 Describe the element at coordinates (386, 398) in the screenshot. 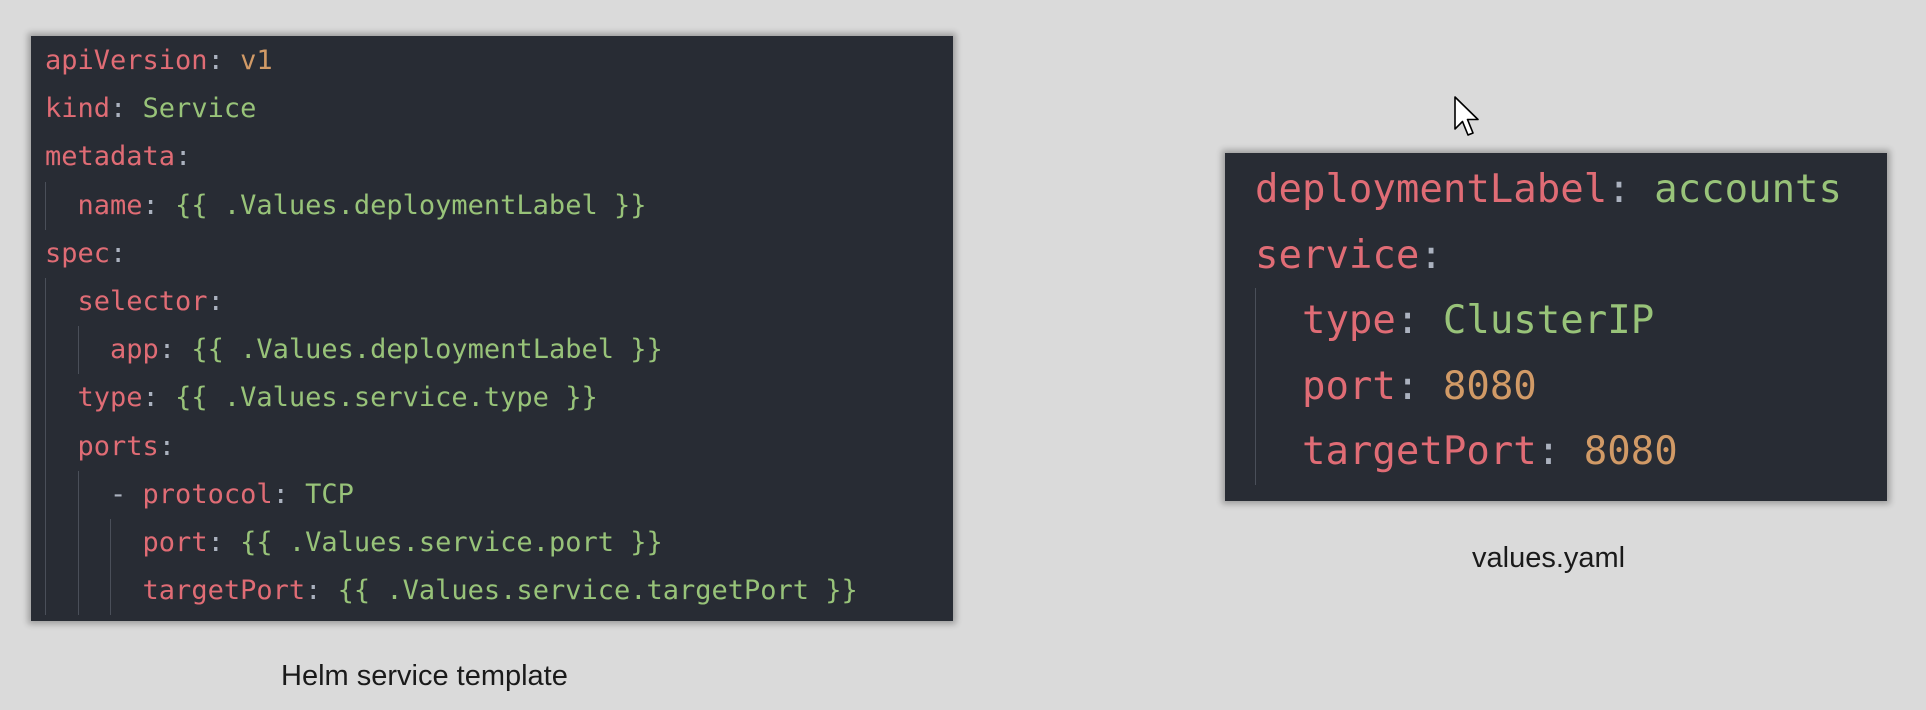

I see `code-token-str: {{ .Values.service.type }}` at that location.